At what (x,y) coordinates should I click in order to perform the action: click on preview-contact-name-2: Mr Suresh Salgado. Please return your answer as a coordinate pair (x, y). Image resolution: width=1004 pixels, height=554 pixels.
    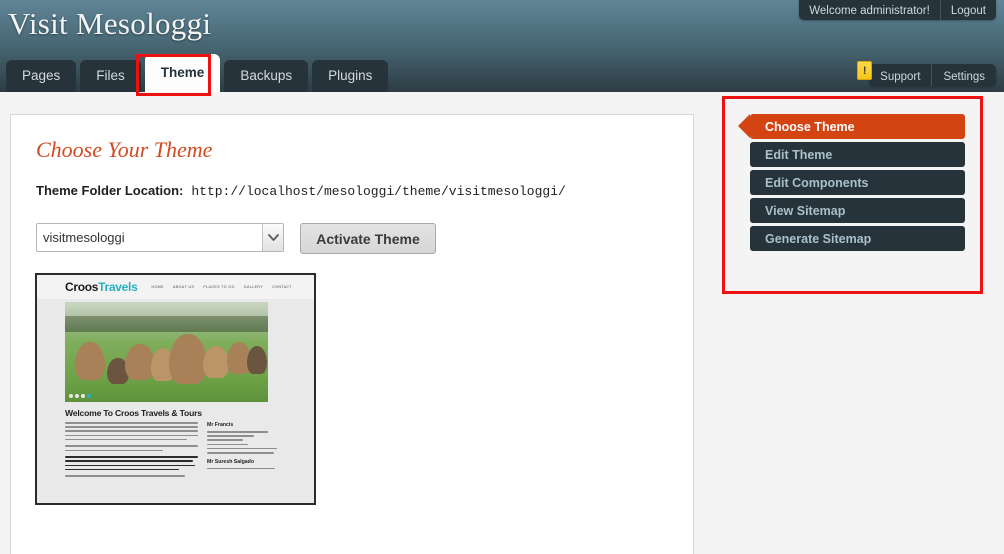
    Looking at the image, I should click on (230, 461).